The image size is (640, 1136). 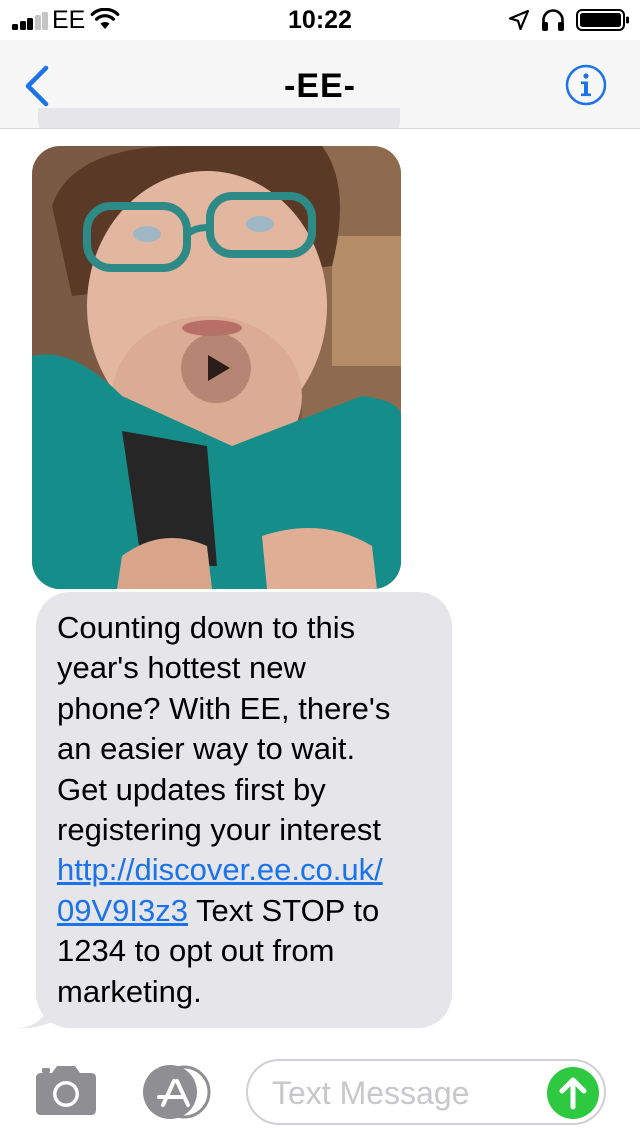 I want to click on message-input-field, so click(x=426, y=1092).